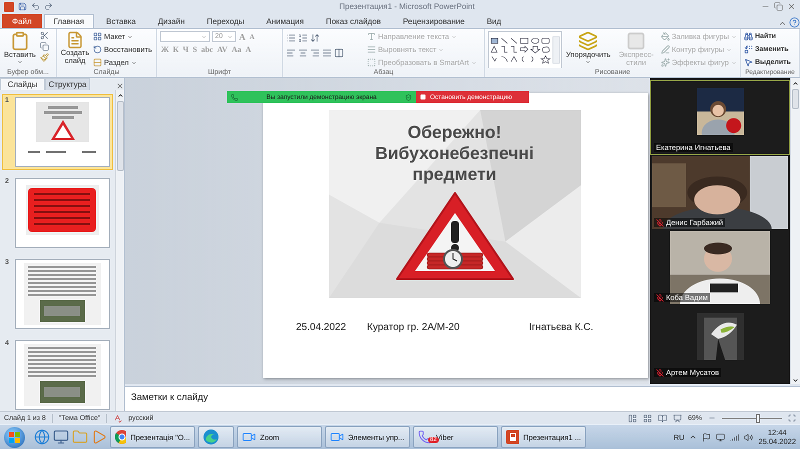 Image resolution: width=800 pixels, height=449 pixels. I want to click on volume-icon, so click(749, 437).